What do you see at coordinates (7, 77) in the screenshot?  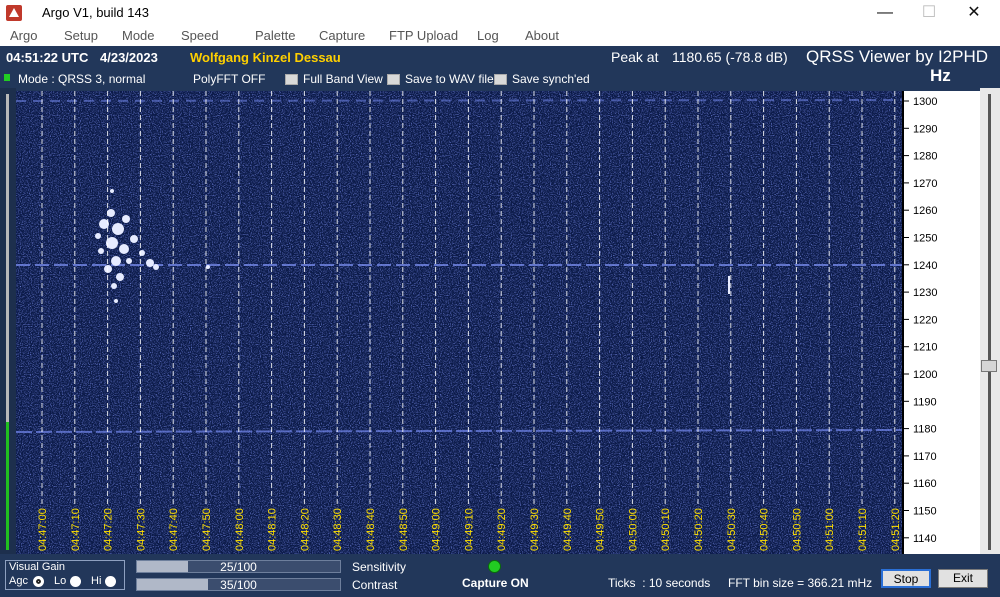 I see `status-indicator-icon` at bounding box center [7, 77].